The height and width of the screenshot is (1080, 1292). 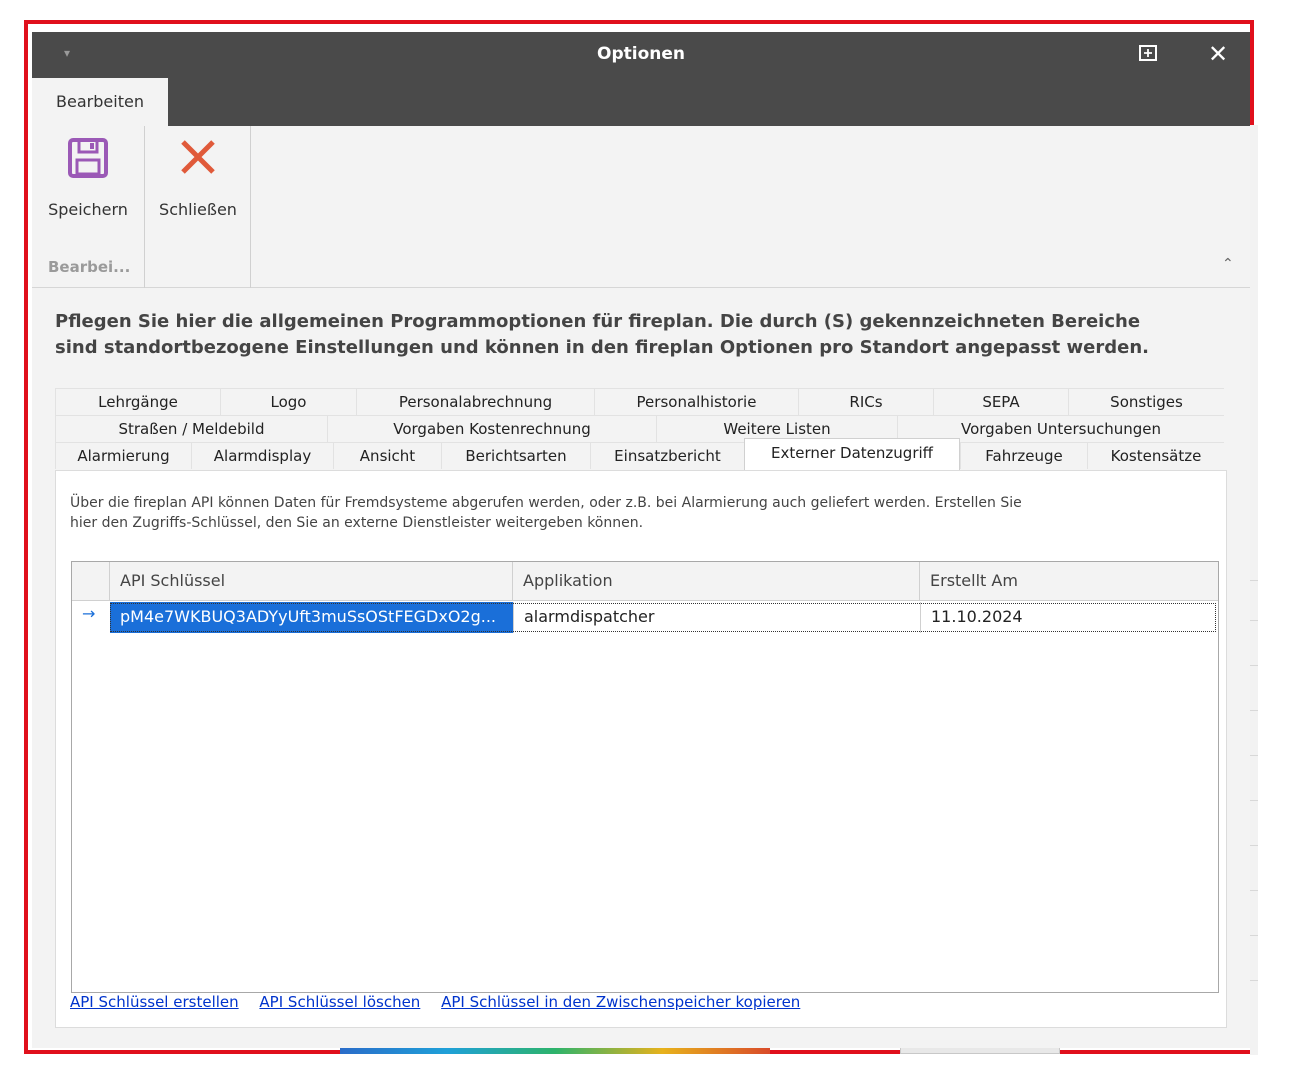 What do you see at coordinates (555, 1051) in the screenshot?
I see `background-window-strip` at bounding box center [555, 1051].